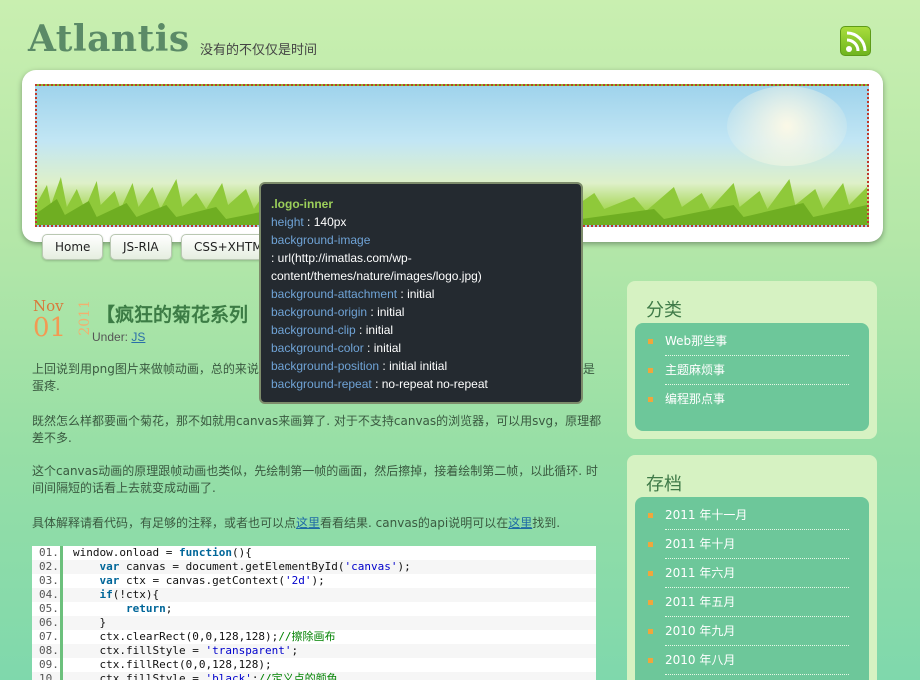 The height and width of the screenshot is (680, 920). What do you see at coordinates (314, 651) in the screenshot?
I see `code-line: 08. ctx.fillStyle = 'transparent';` at bounding box center [314, 651].